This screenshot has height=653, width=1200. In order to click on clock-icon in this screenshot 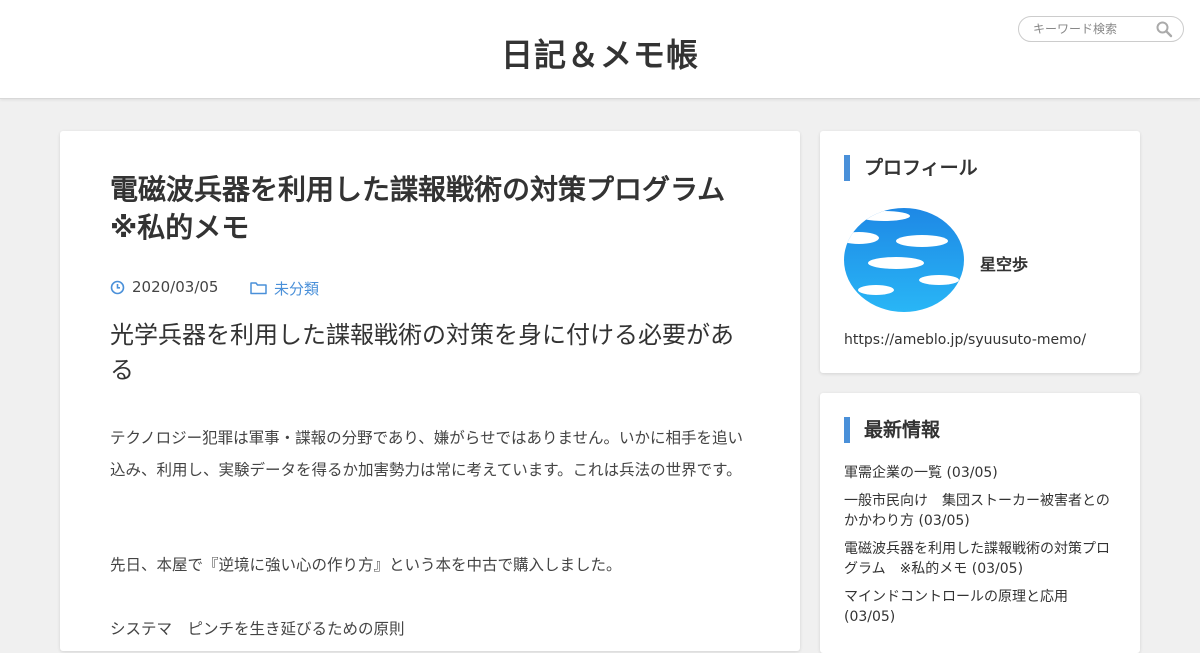, I will do `click(117, 287)`.